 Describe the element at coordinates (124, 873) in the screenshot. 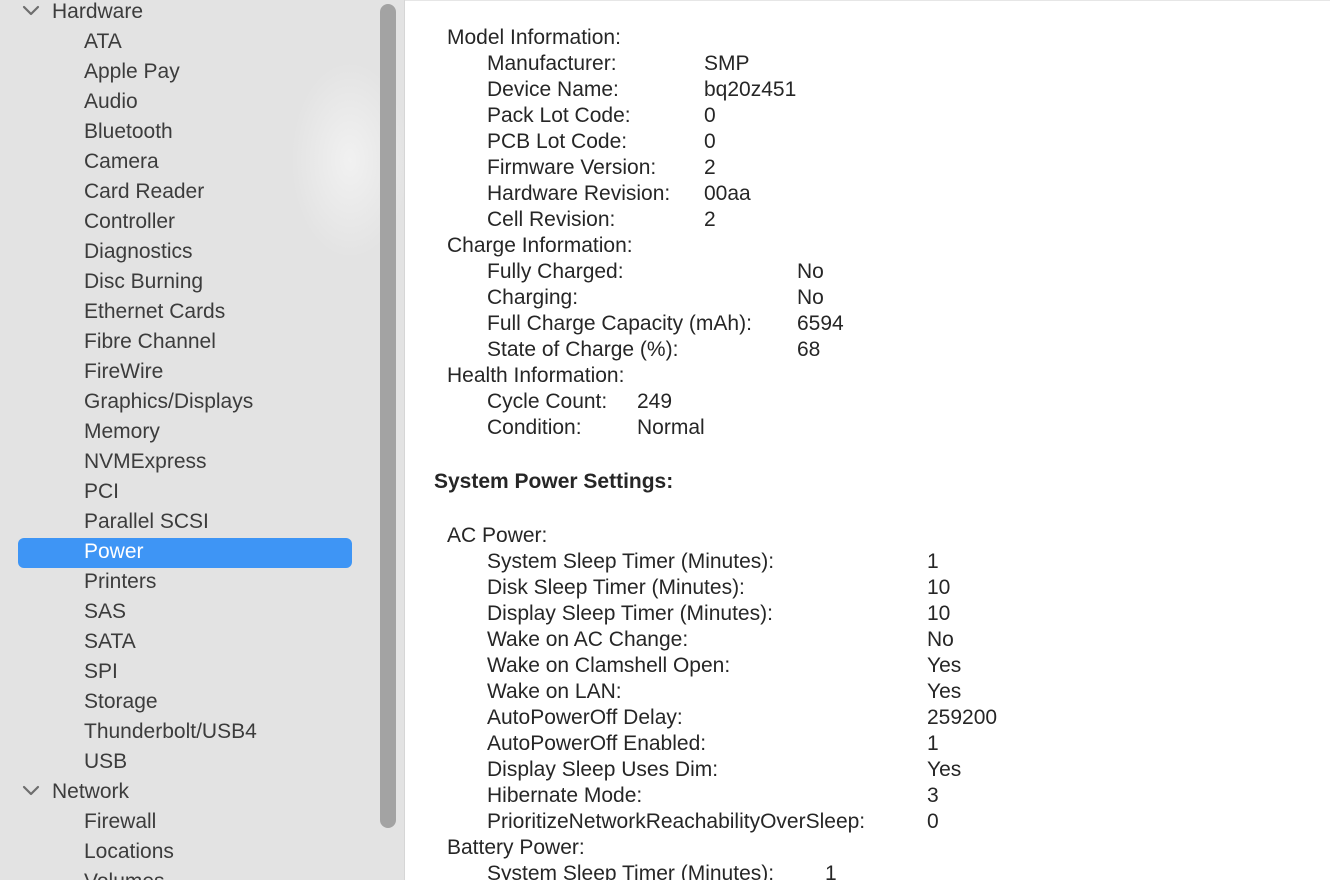

I see `sidebar-item-volumes: Volumes` at that location.